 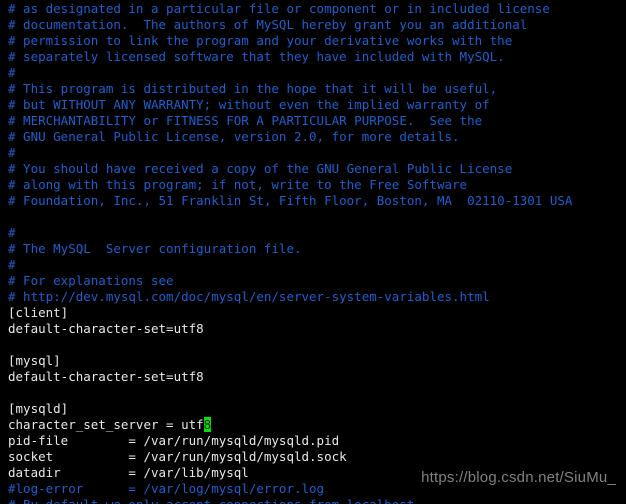 What do you see at coordinates (91, 280) in the screenshot?
I see `line-text: # For explanations see` at bounding box center [91, 280].